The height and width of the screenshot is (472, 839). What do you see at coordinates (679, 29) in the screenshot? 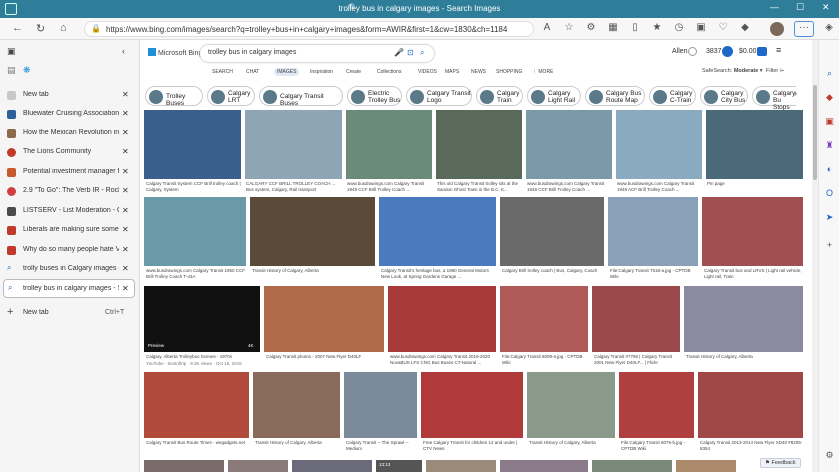
I see `history-icon: ◷` at bounding box center [679, 29].